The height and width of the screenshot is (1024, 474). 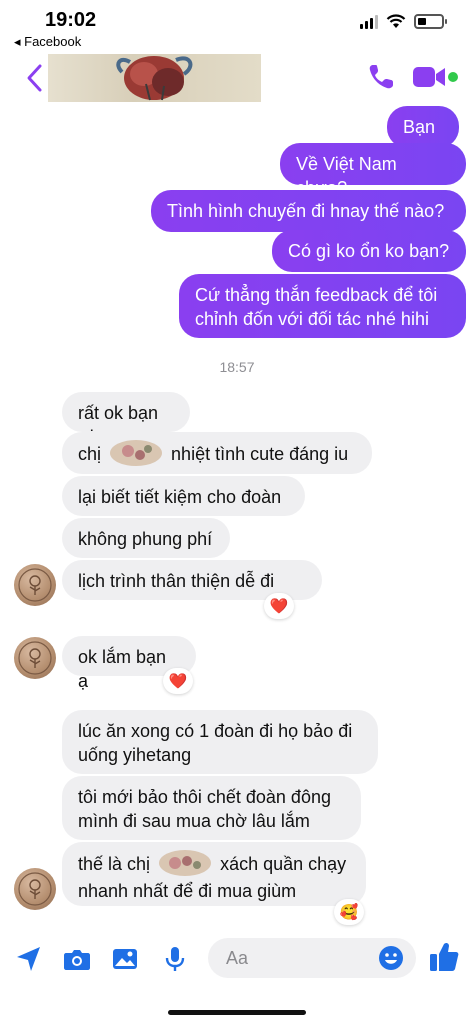 I want to click on status-bar: 19:02 ◂ Facebook, so click(x=237, y=26).